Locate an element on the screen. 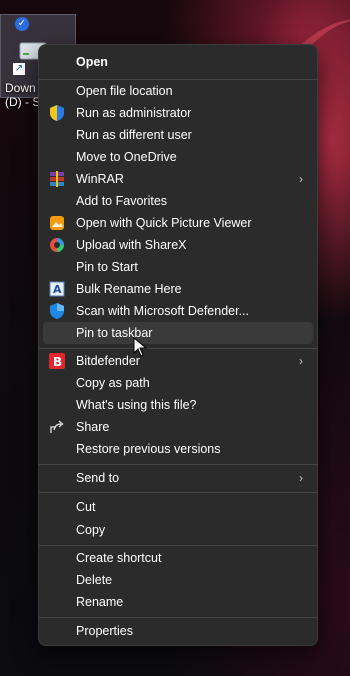  menu-item-label: Pin to Start is located at coordinates (107, 267).